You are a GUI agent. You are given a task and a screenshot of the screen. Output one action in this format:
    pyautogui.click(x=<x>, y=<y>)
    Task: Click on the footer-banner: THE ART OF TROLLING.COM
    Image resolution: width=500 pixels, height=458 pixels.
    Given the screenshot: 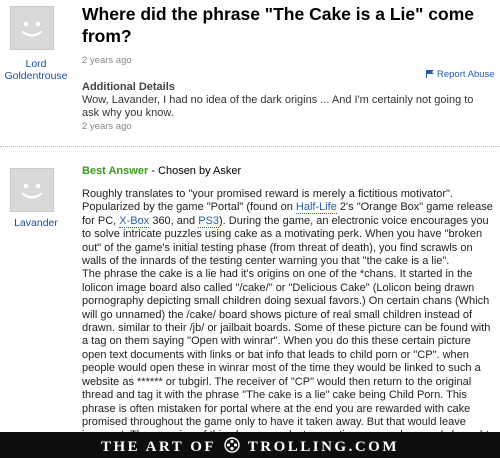 What is the action you would take?
    pyautogui.click(x=250, y=445)
    